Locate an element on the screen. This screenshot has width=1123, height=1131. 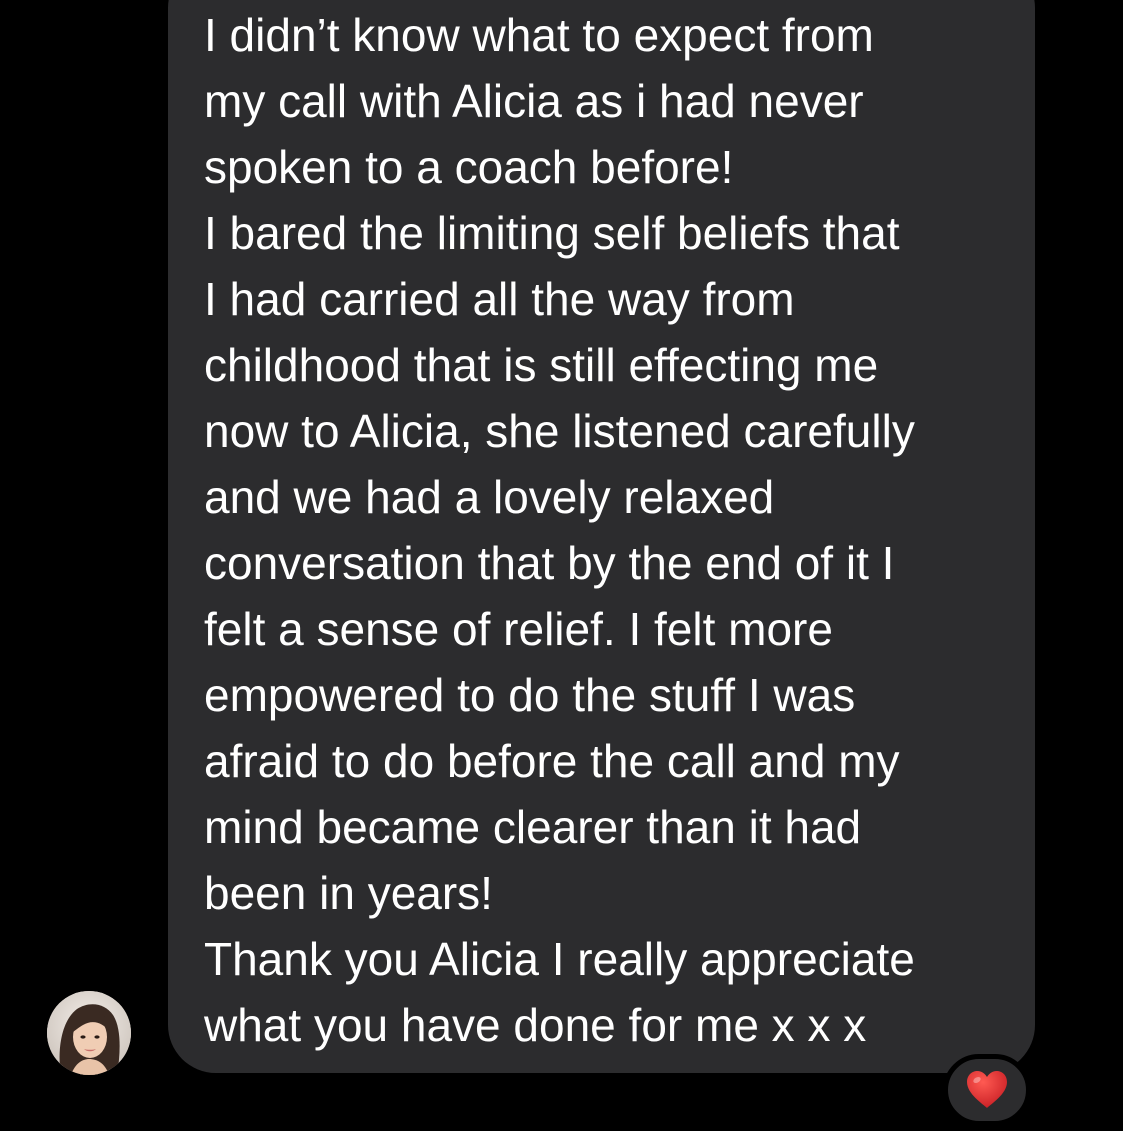
message-line: mind became clearer than it had is located at coordinates (533, 827).